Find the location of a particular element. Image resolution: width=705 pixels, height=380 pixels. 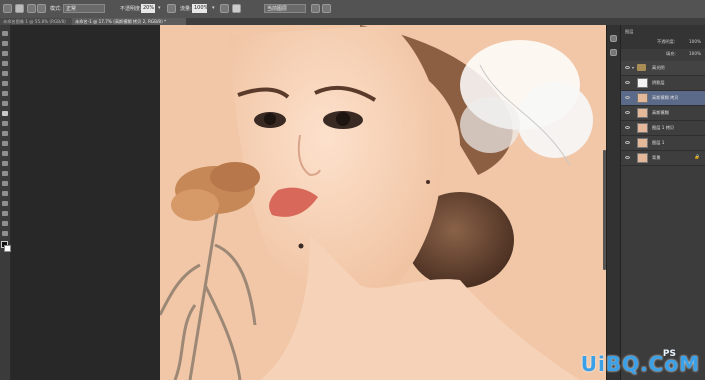

clone-source-icon is located at coordinates (41, 8).